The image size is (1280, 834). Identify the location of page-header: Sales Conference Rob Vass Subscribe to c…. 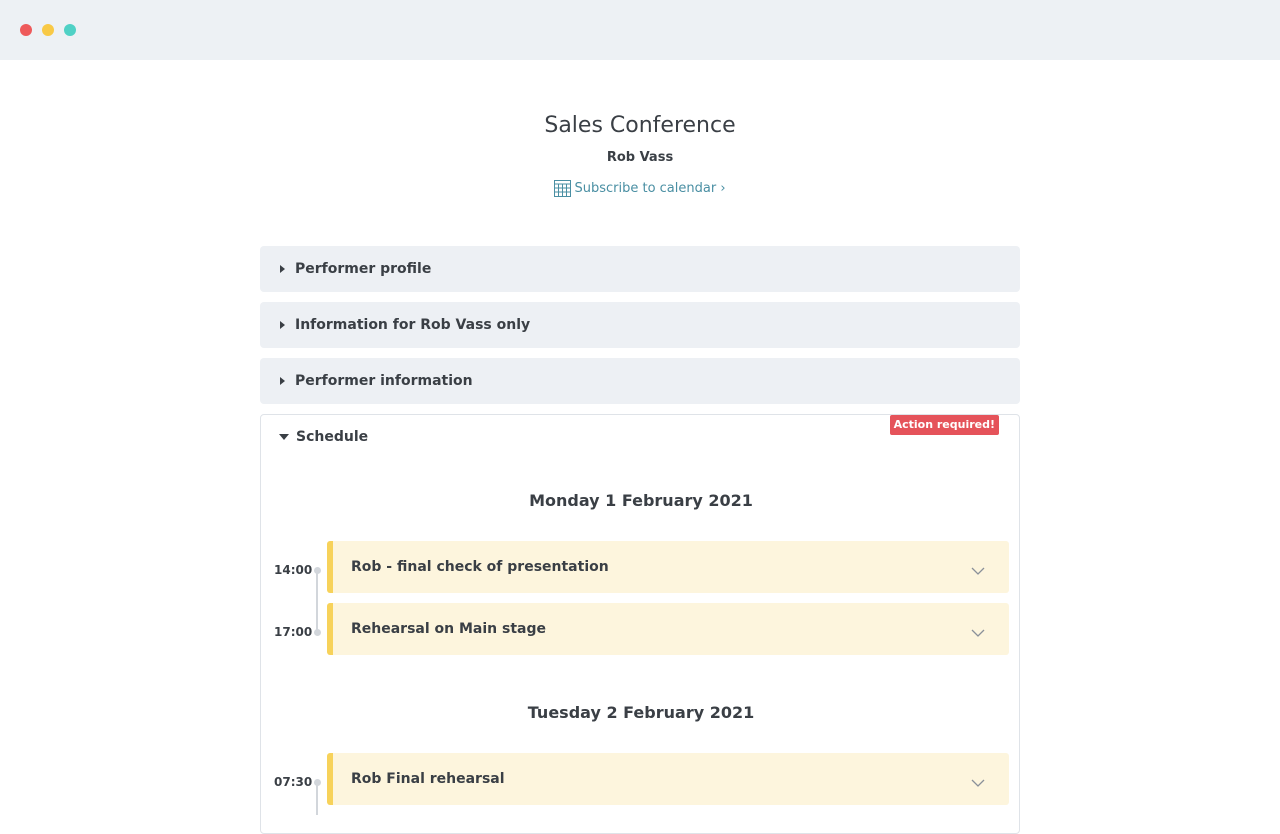
(640, 156).